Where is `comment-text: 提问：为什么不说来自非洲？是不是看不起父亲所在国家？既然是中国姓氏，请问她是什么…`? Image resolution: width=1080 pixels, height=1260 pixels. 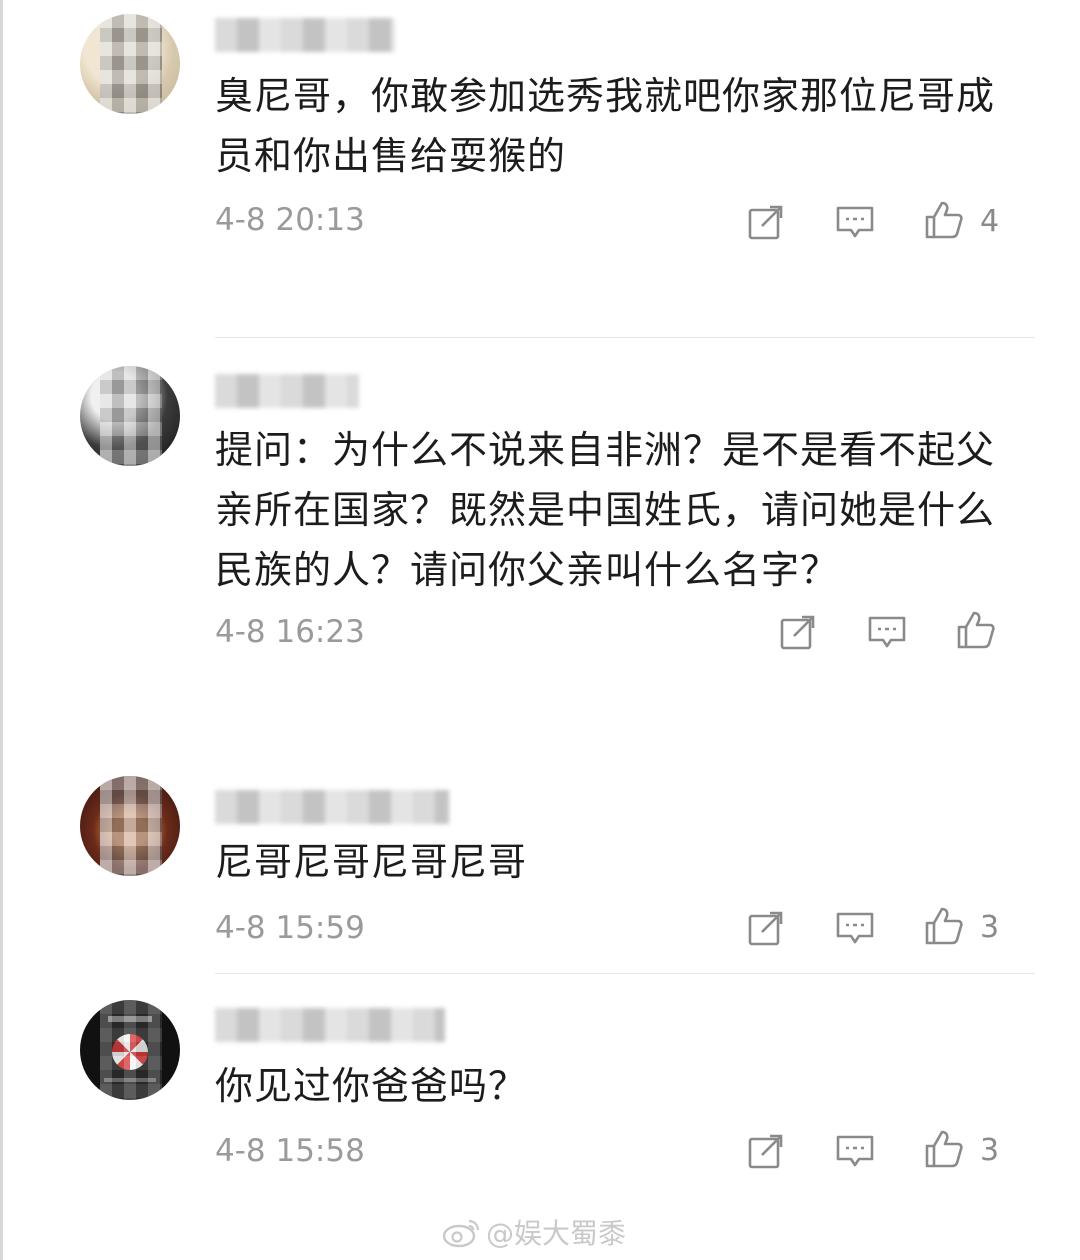
comment-text: 提问：为什么不说来自非洲？是不是看不起父亲所在国家？既然是中国姓氏，请问她是什么… is located at coordinates (605, 510).